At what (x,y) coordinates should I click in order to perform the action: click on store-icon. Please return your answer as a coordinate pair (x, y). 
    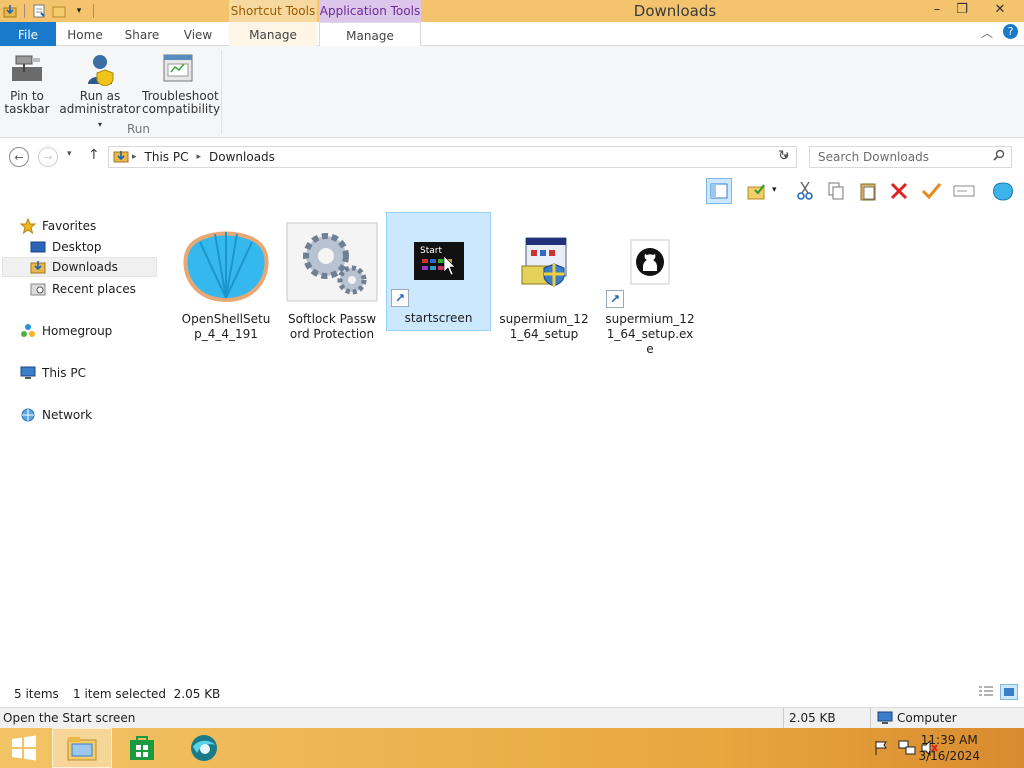
    Looking at the image, I should click on (142, 748).